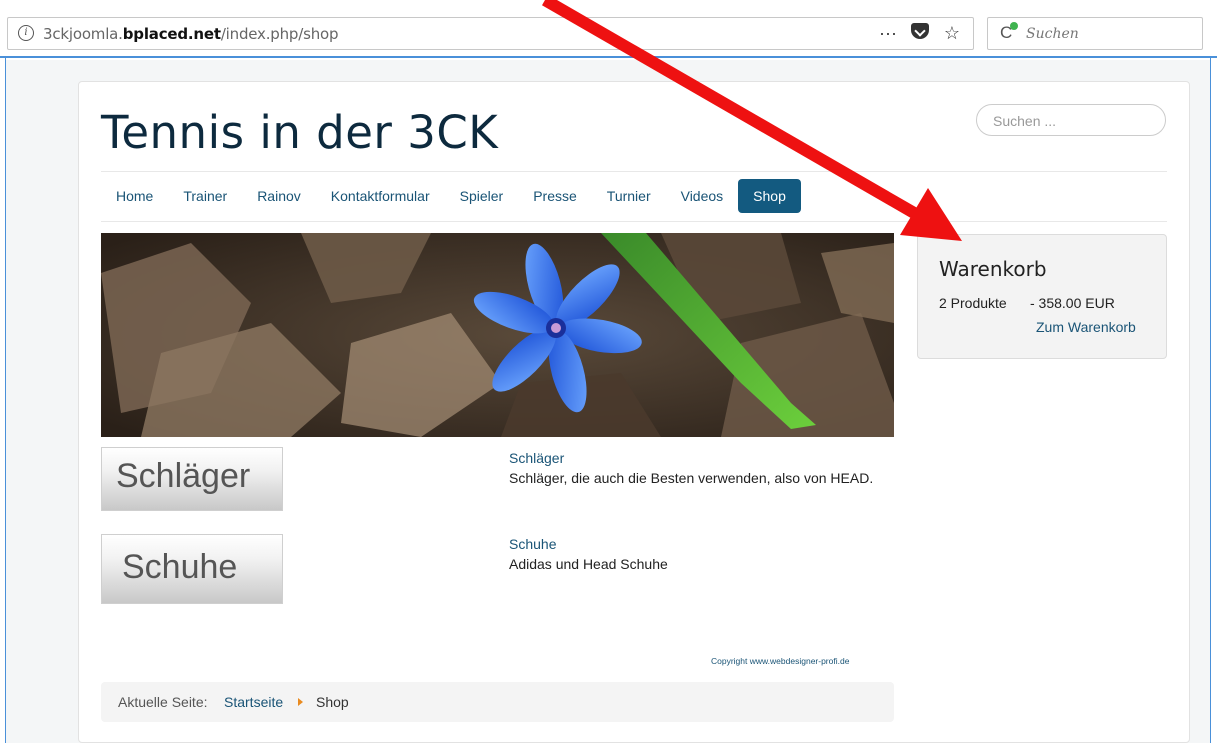  What do you see at coordinates (1052, 34) in the screenshot?
I see `browser-search-placeholder: Suchen` at bounding box center [1052, 34].